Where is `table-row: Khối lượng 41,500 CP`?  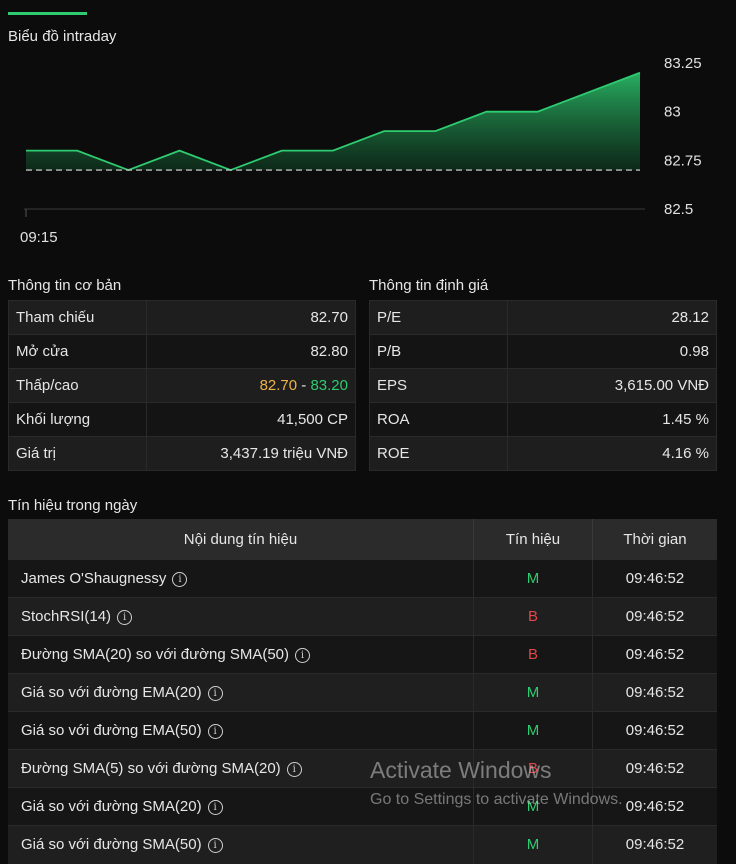 table-row: Khối lượng 41,500 CP is located at coordinates (182, 419).